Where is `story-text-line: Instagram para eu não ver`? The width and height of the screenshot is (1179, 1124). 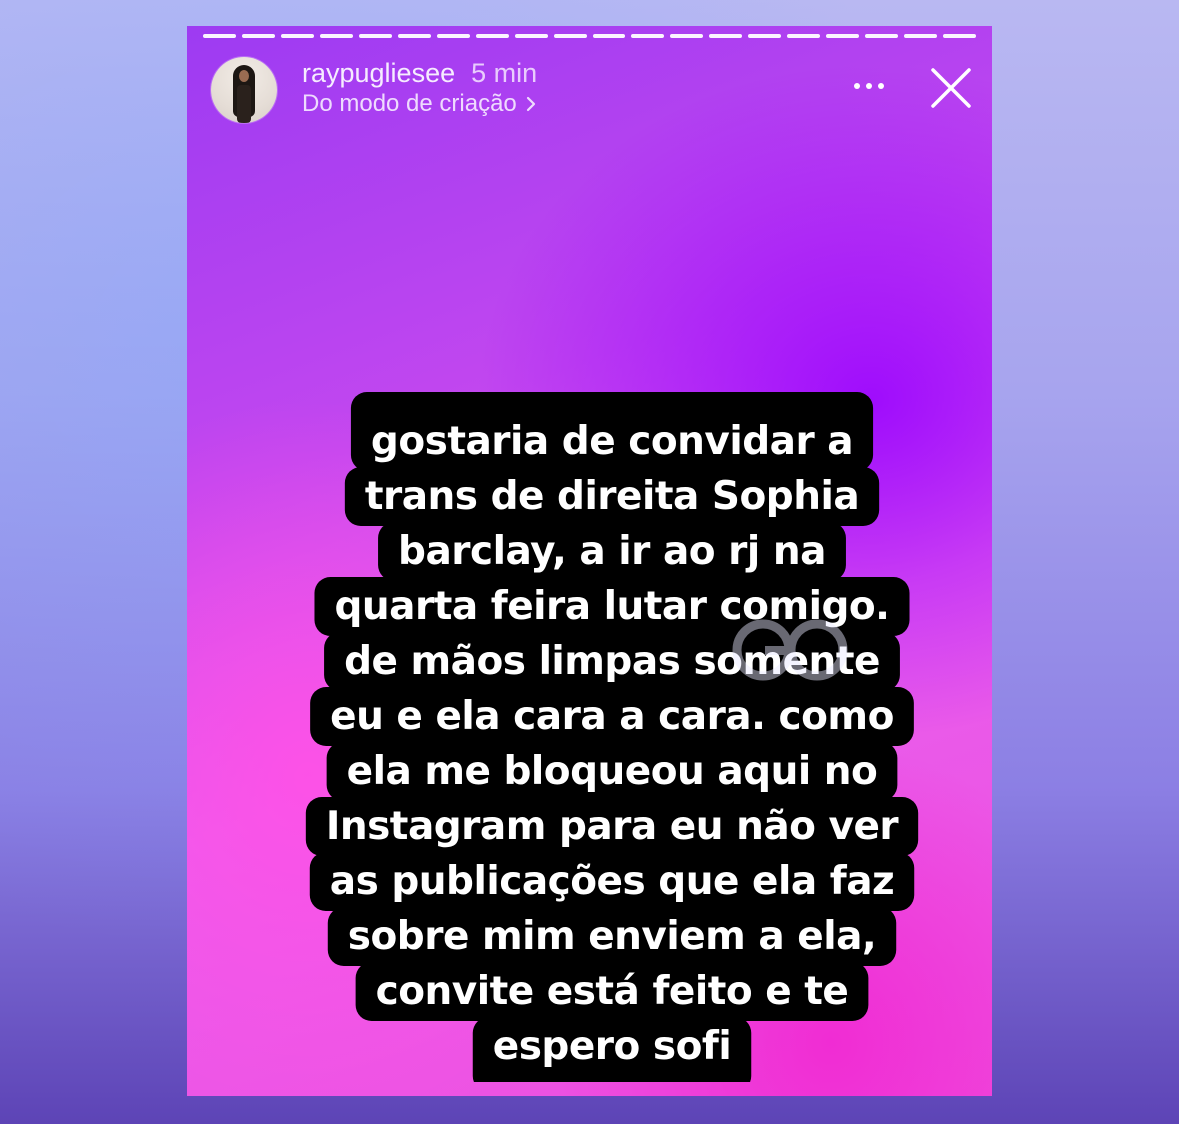 story-text-line: Instagram para eu não ver is located at coordinates (612, 826).